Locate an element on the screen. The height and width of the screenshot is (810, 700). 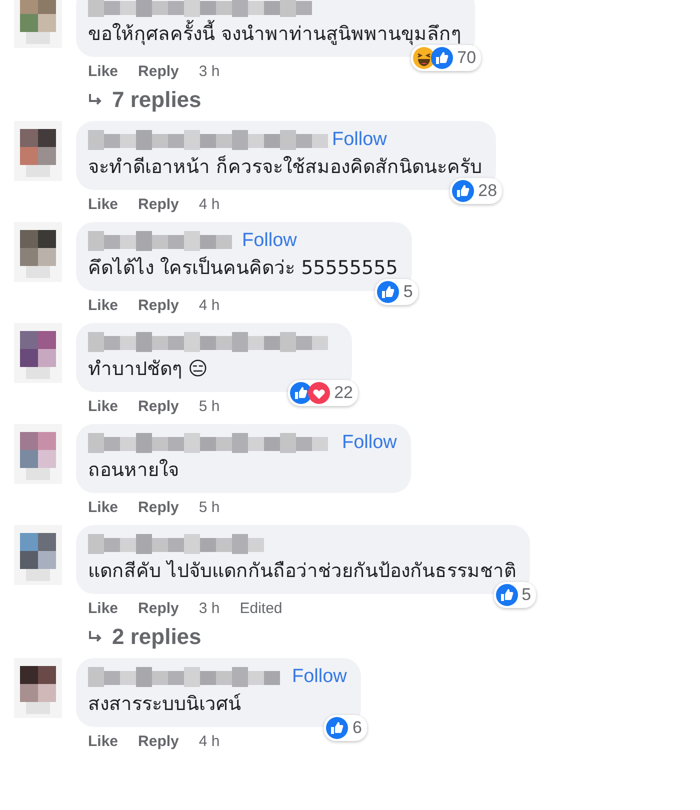
comment-text: ถอนหายใจ is located at coordinates (134, 470).